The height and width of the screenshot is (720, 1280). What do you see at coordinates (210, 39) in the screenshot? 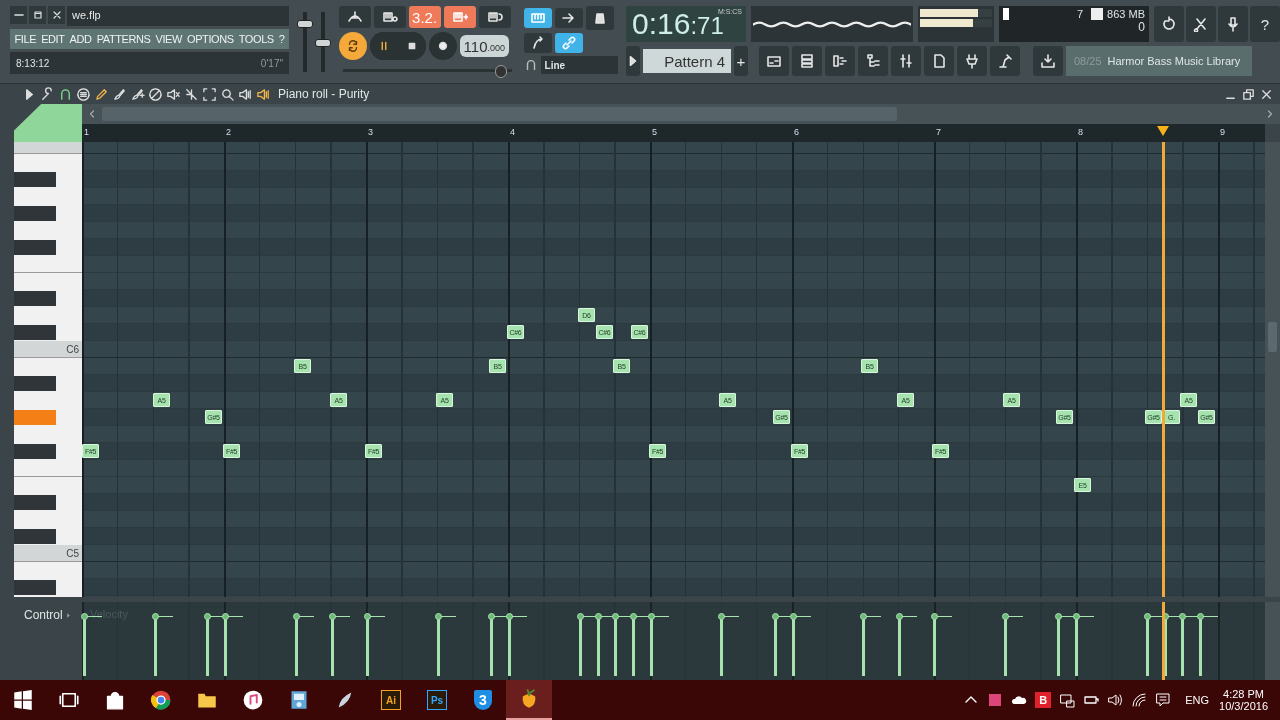
I see `menu-item: OPTIONS` at bounding box center [210, 39].